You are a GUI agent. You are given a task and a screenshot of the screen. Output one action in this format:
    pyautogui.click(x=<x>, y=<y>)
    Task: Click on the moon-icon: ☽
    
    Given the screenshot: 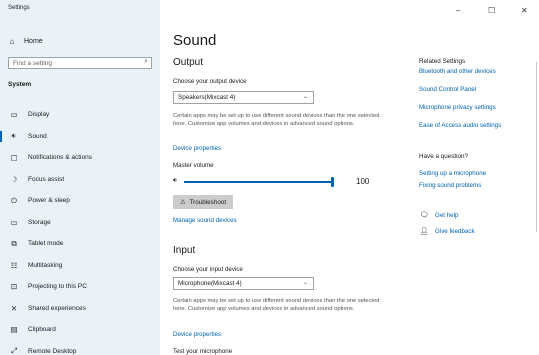 What is the action you would take?
    pyautogui.click(x=14, y=179)
    